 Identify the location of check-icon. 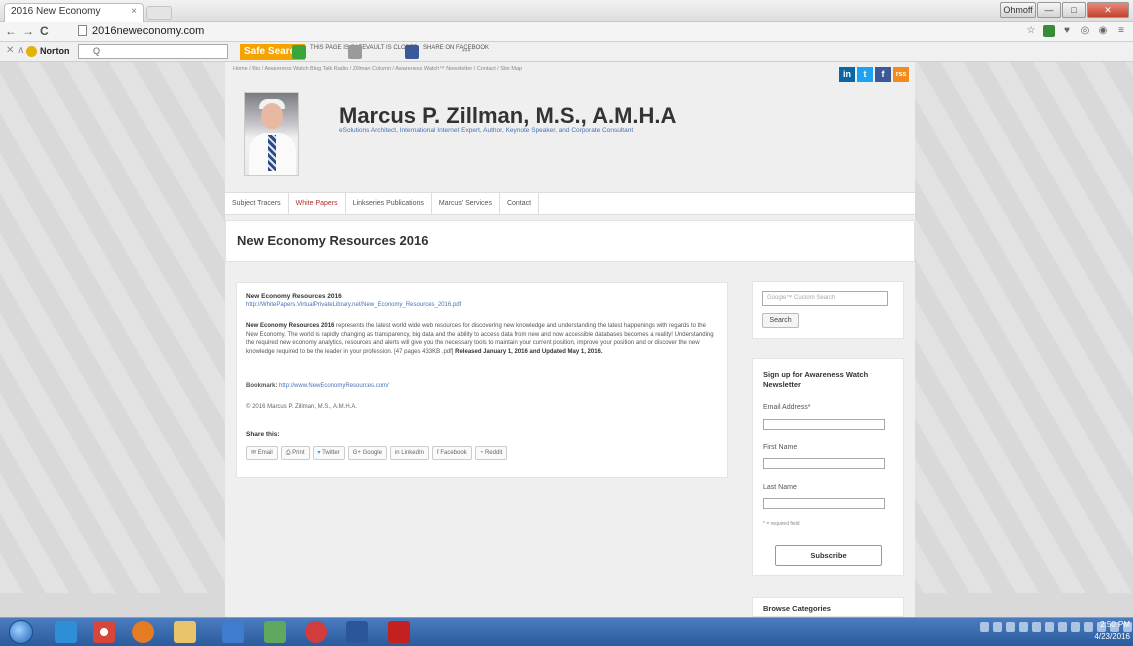
(299, 52).